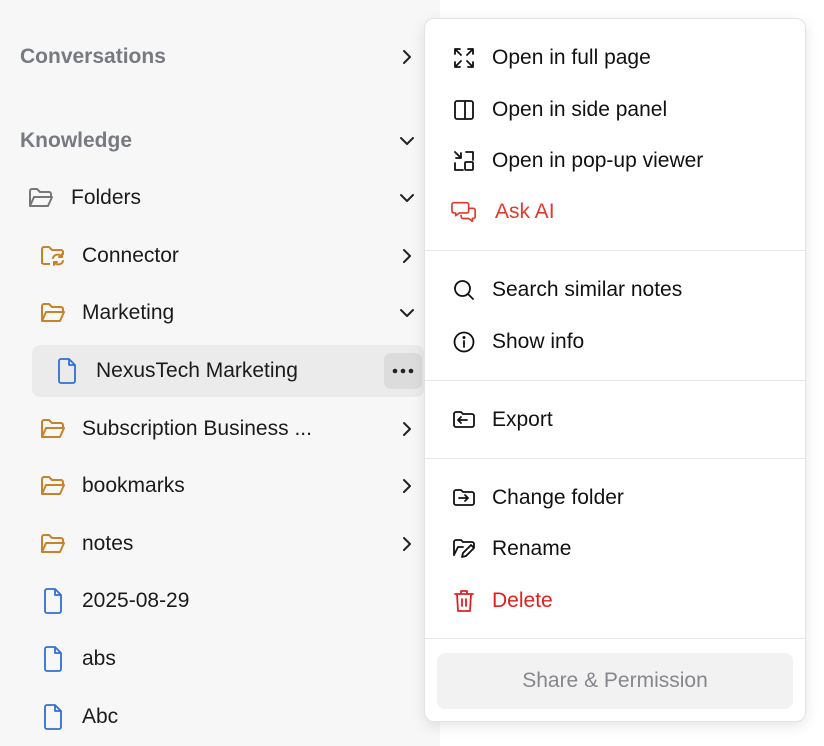 The height and width of the screenshot is (746, 824). What do you see at coordinates (615, 420) in the screenshot?
I see `menu-item-export: Export` at bounding box center [615, 420].